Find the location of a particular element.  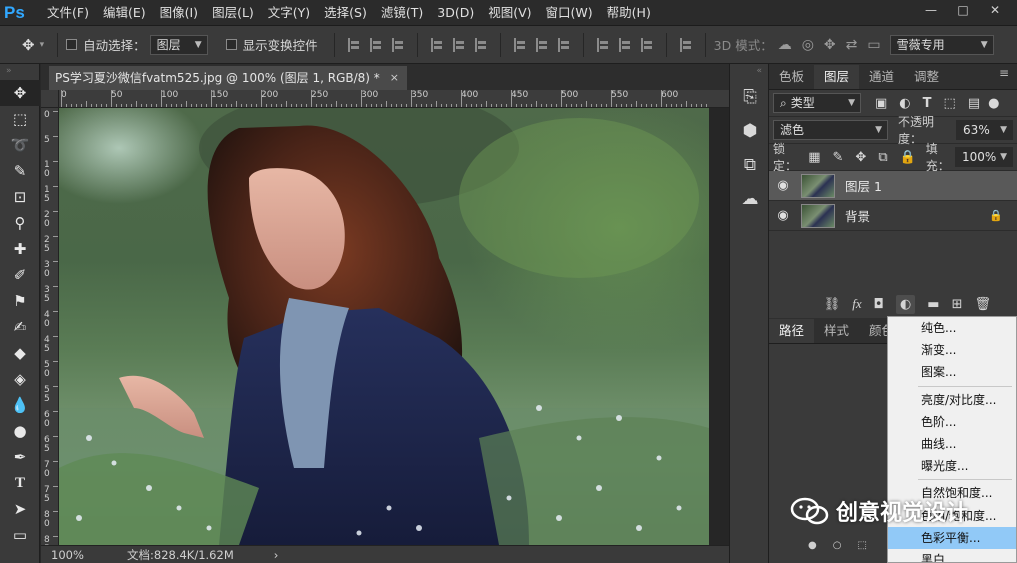

shape-tool-icon: ▭ is located at coordinates (20, 535).